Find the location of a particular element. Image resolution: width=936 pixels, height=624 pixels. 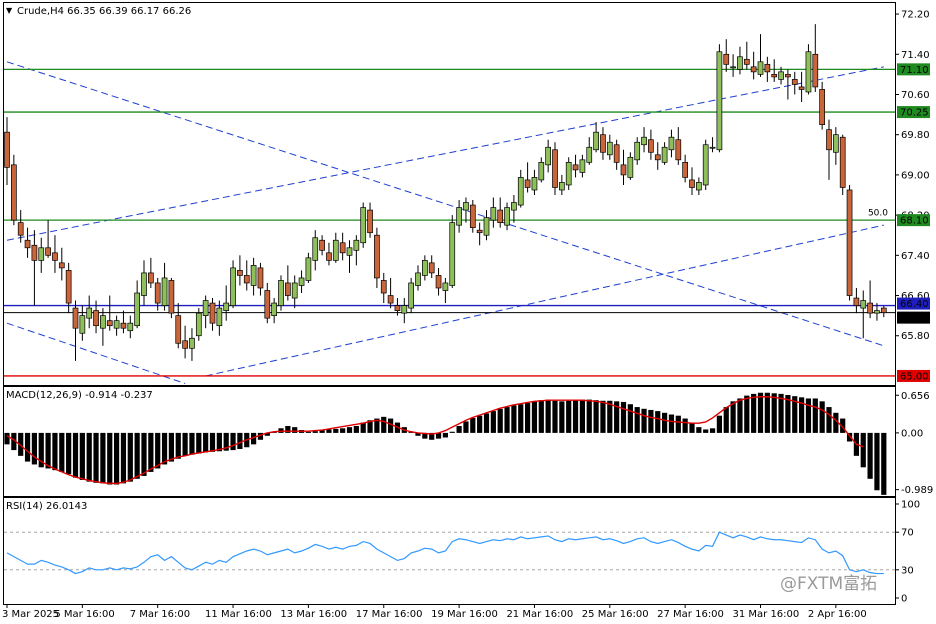

price-tick-label-0: 65.80 is located at coordinates (915, 336).